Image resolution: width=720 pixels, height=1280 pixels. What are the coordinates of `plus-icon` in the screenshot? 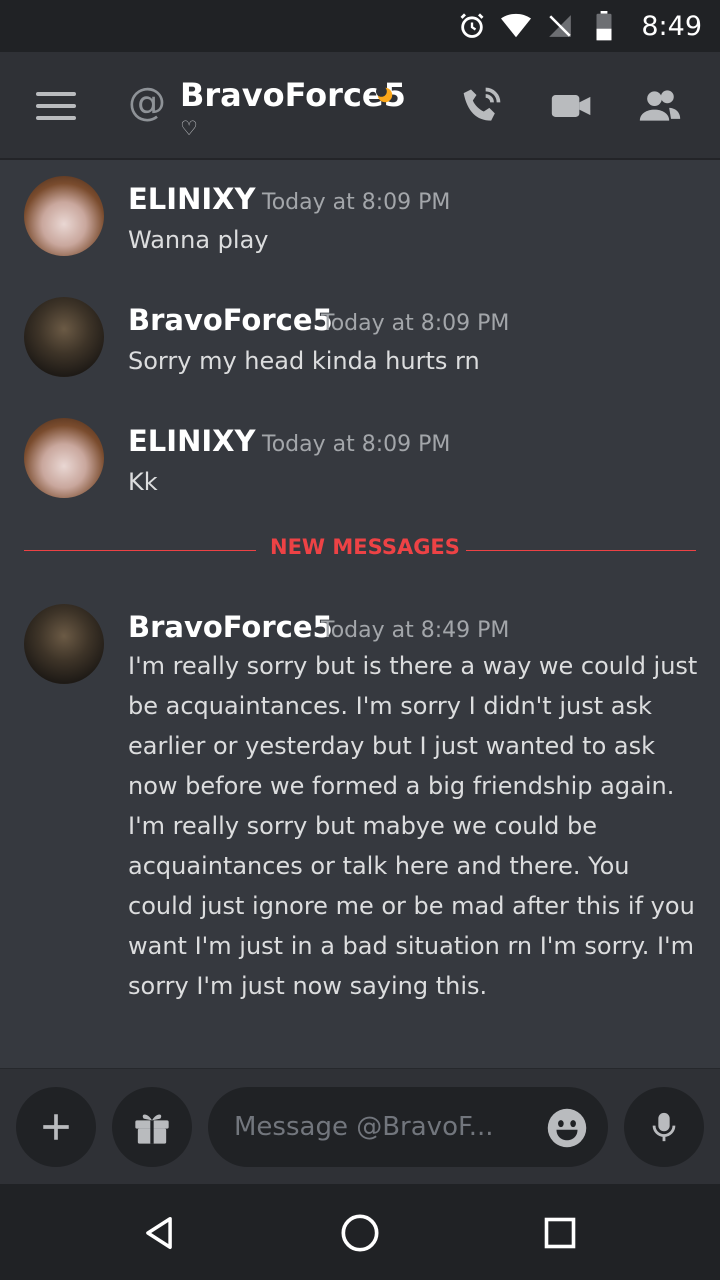 It's located at (56, 1127).